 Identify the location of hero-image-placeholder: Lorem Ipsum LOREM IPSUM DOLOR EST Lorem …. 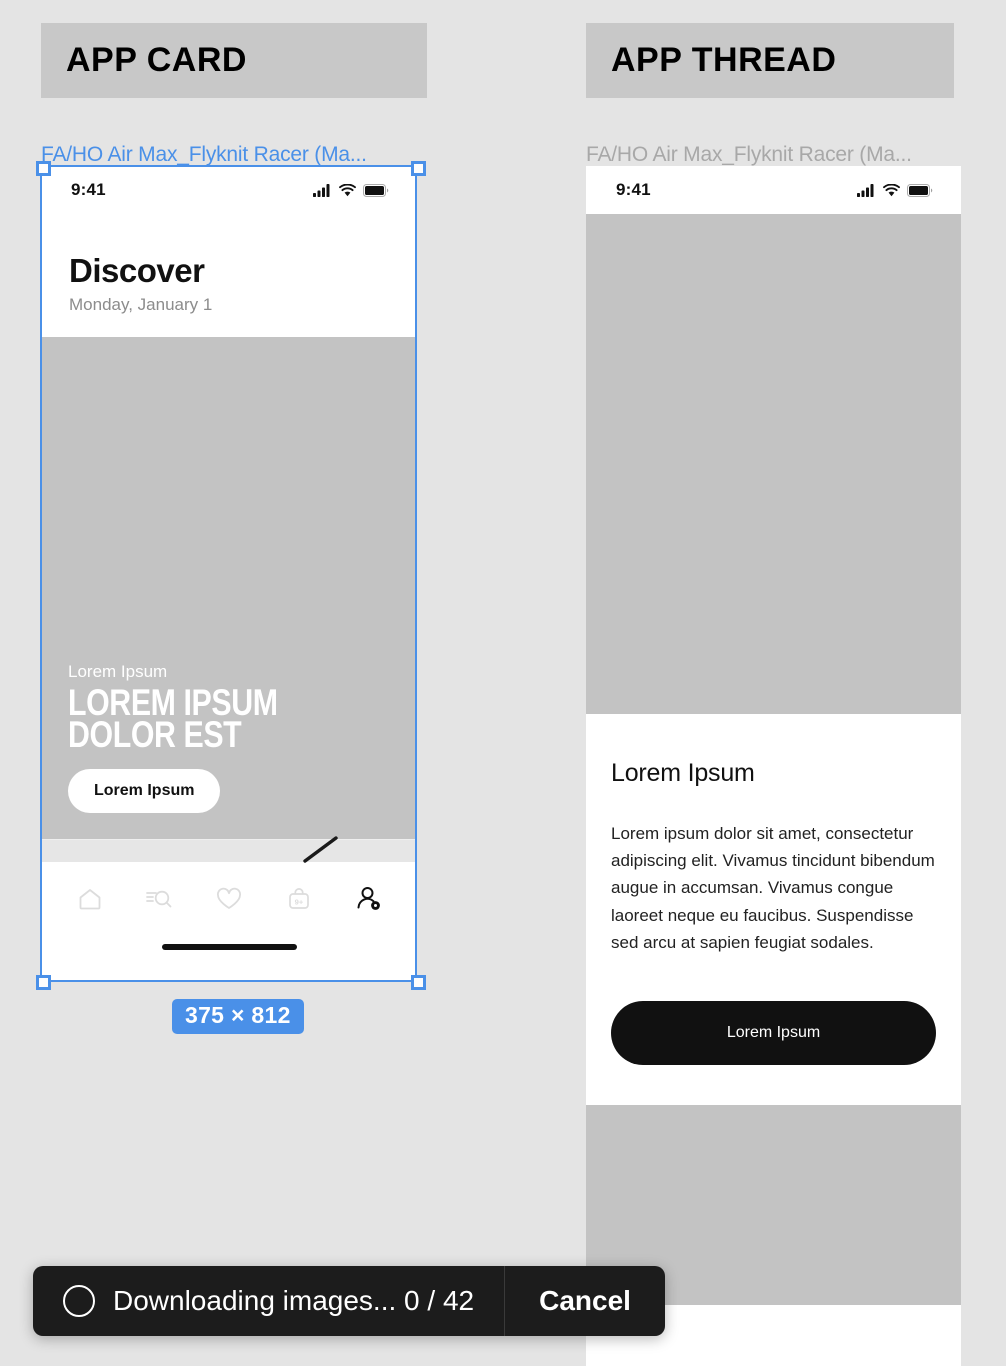
(229, 588).